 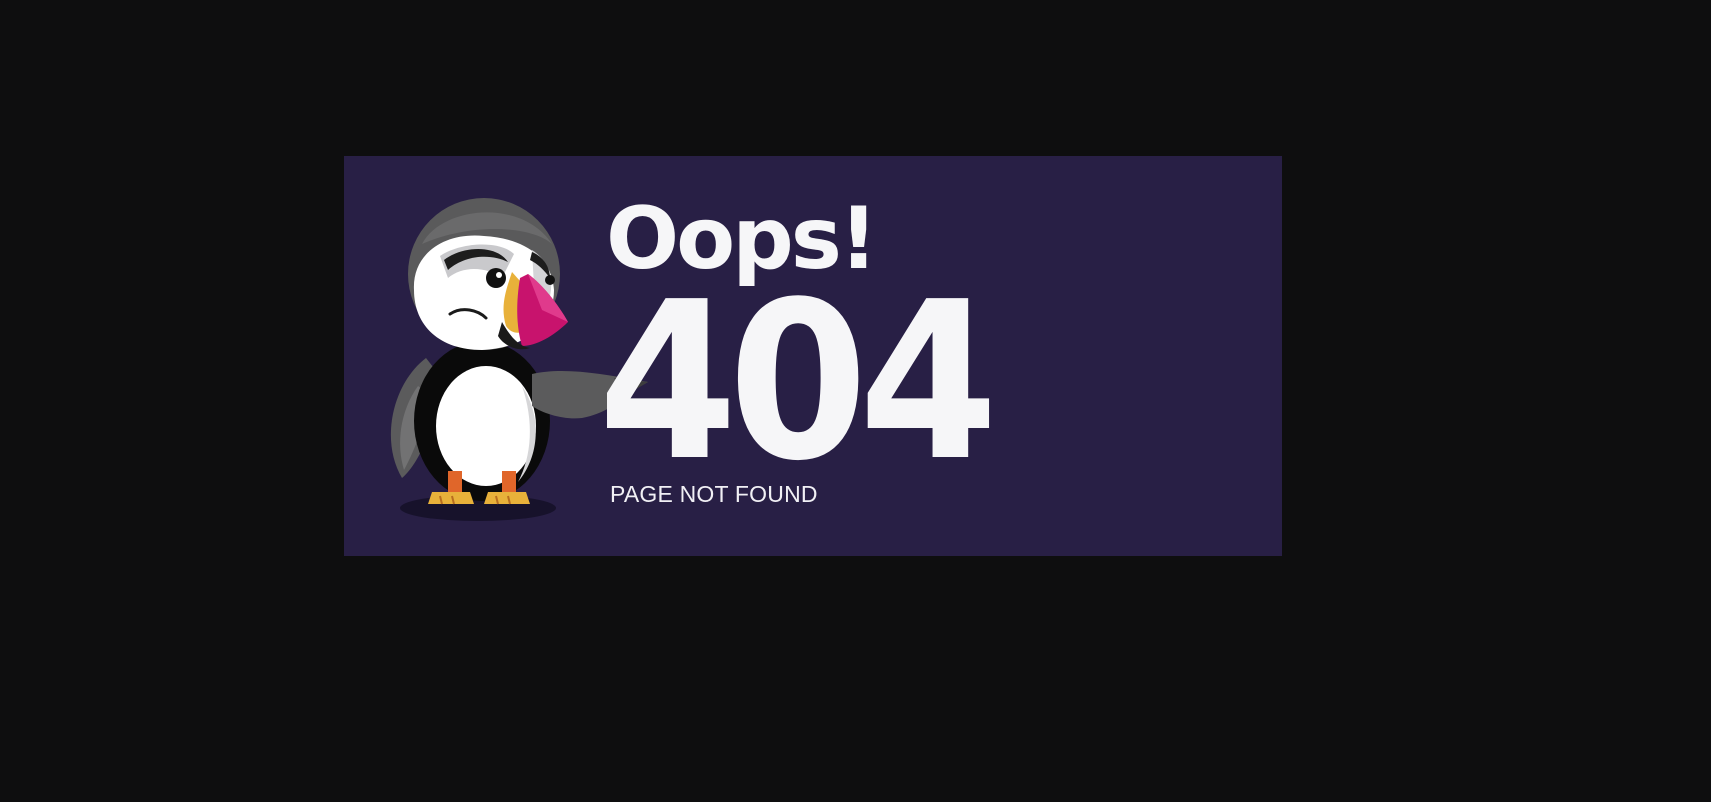 What do you see at coordinates (550, 280) in the screenshot?
I see `puffin-eye-right` at bounding box center [550, 280].